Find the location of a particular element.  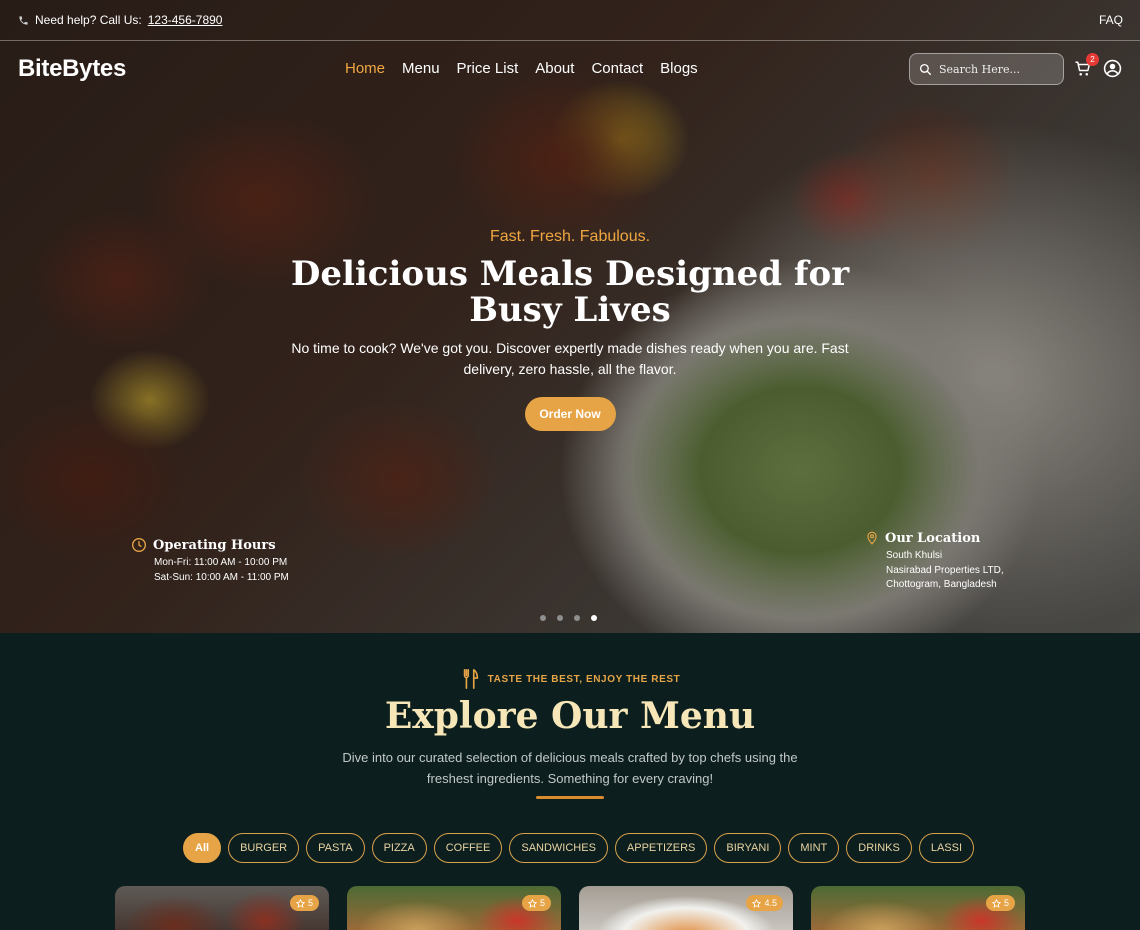

filter-appetizers: APPETIZERS is located at coordinates (661, 848).